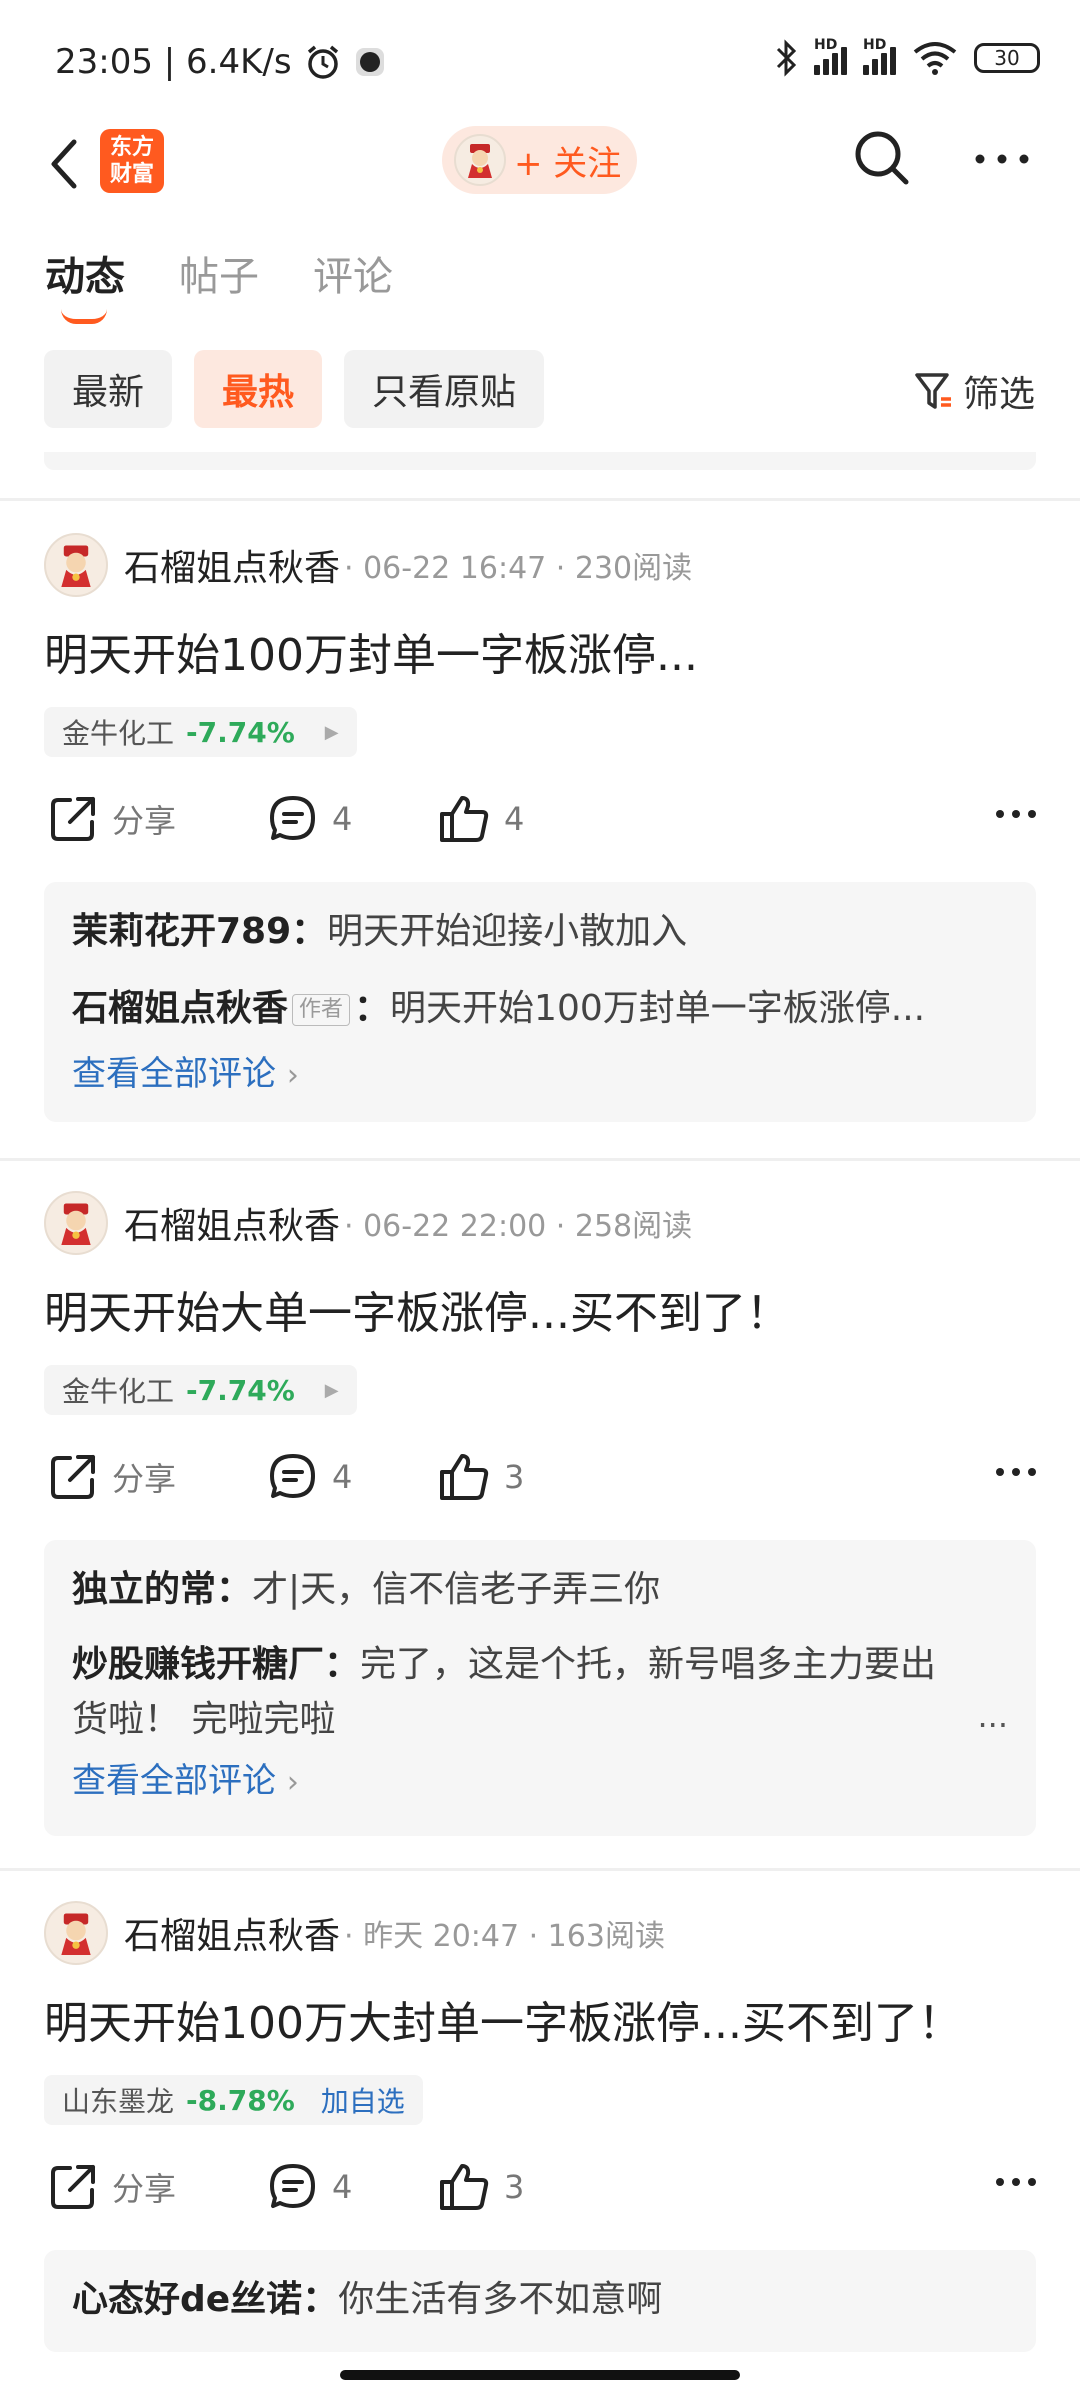 The image size is (1080, 2400). I want to click on comment-line: 茉莉花开789：明天开始迎接小散加入, so click(380, 931).